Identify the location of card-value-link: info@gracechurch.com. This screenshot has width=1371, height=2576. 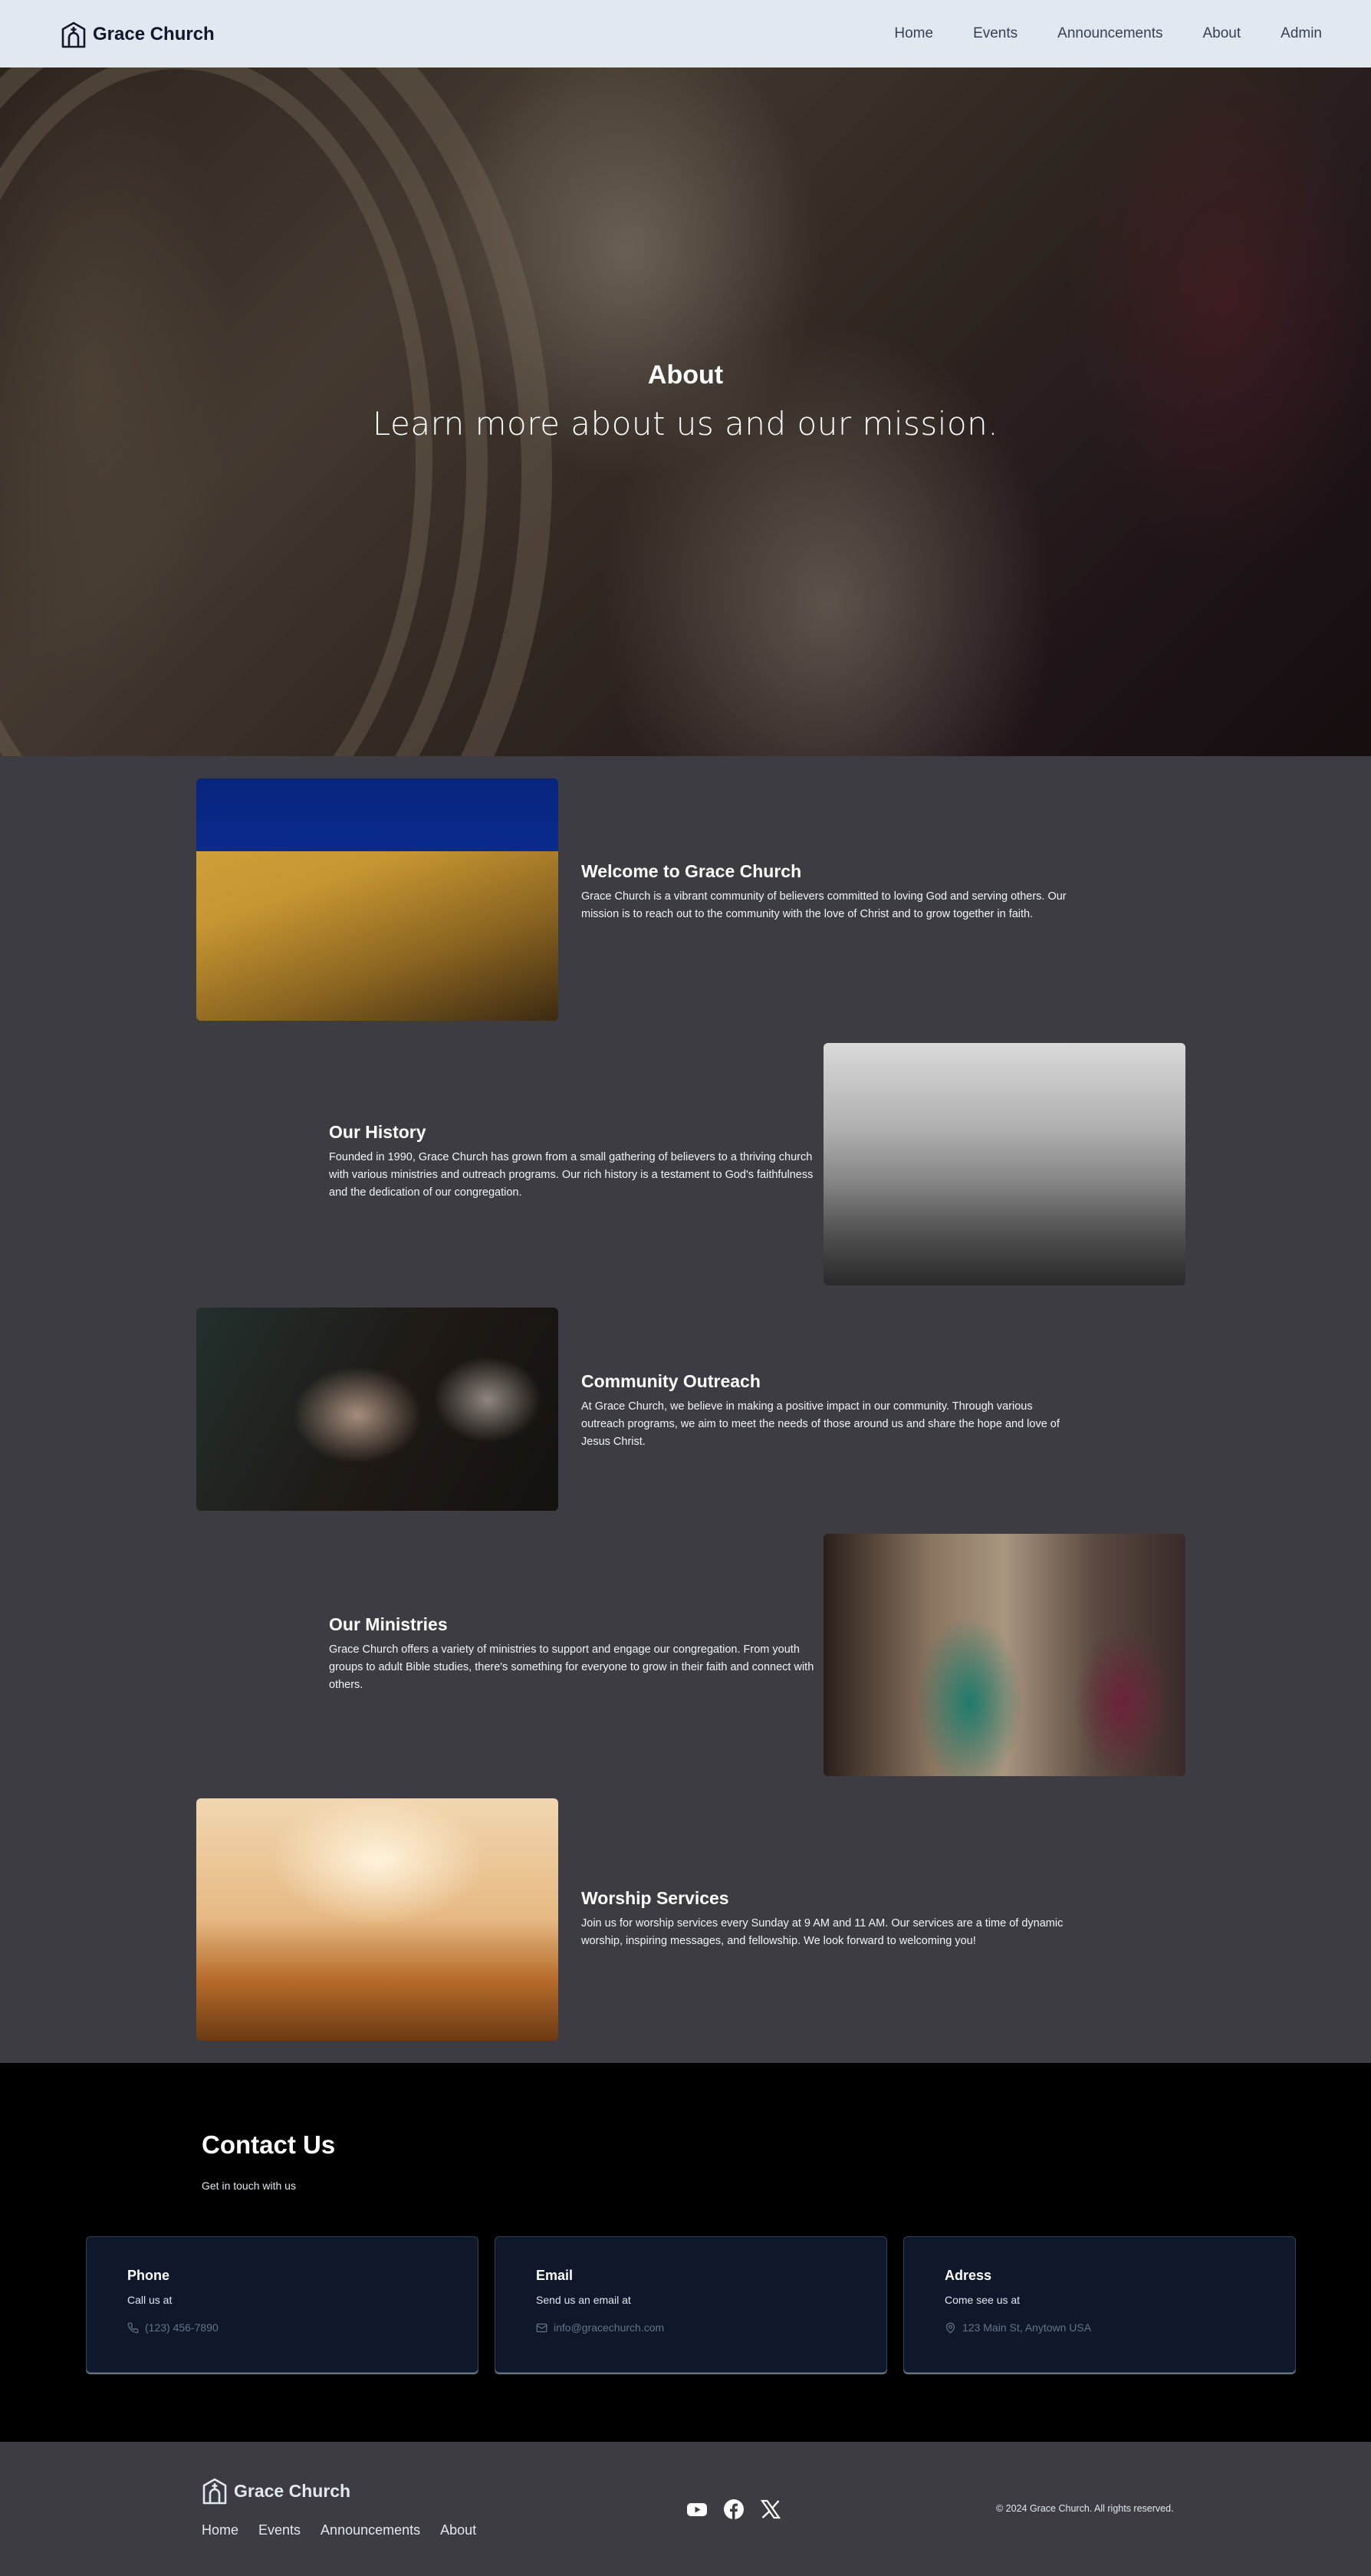
(600, 2327).